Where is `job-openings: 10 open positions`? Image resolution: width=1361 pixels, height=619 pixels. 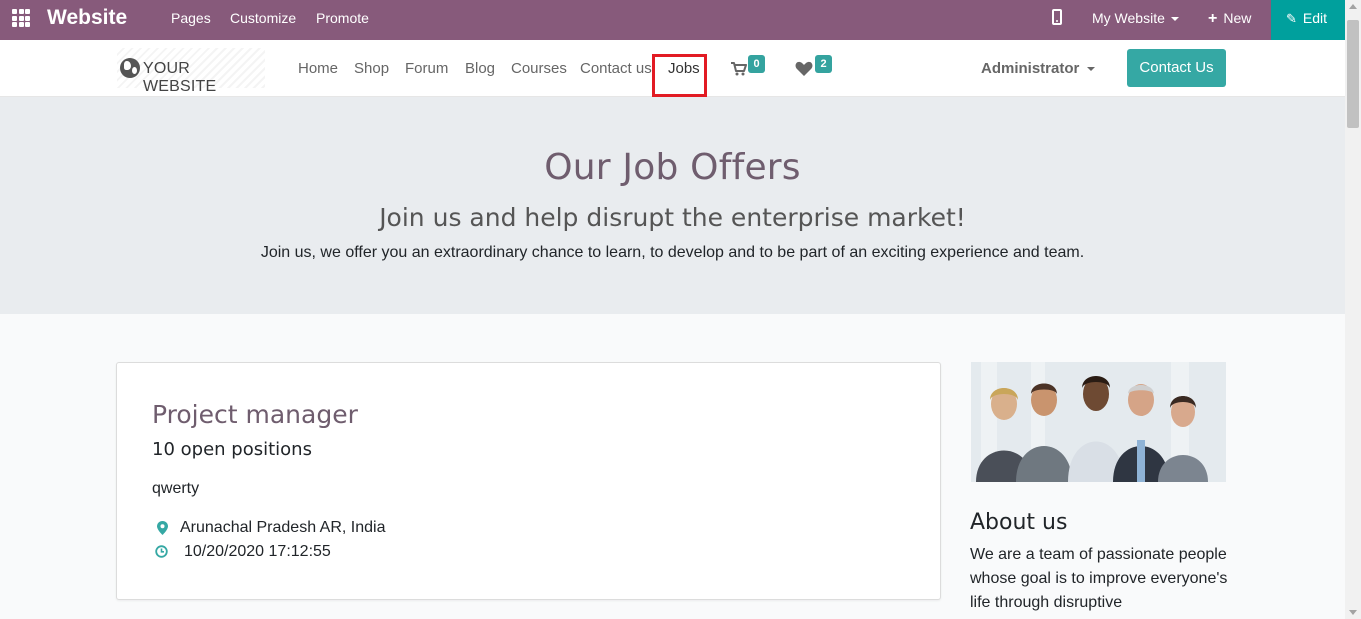 job-openings: 10 open positions is located at coordinates (232, 449).